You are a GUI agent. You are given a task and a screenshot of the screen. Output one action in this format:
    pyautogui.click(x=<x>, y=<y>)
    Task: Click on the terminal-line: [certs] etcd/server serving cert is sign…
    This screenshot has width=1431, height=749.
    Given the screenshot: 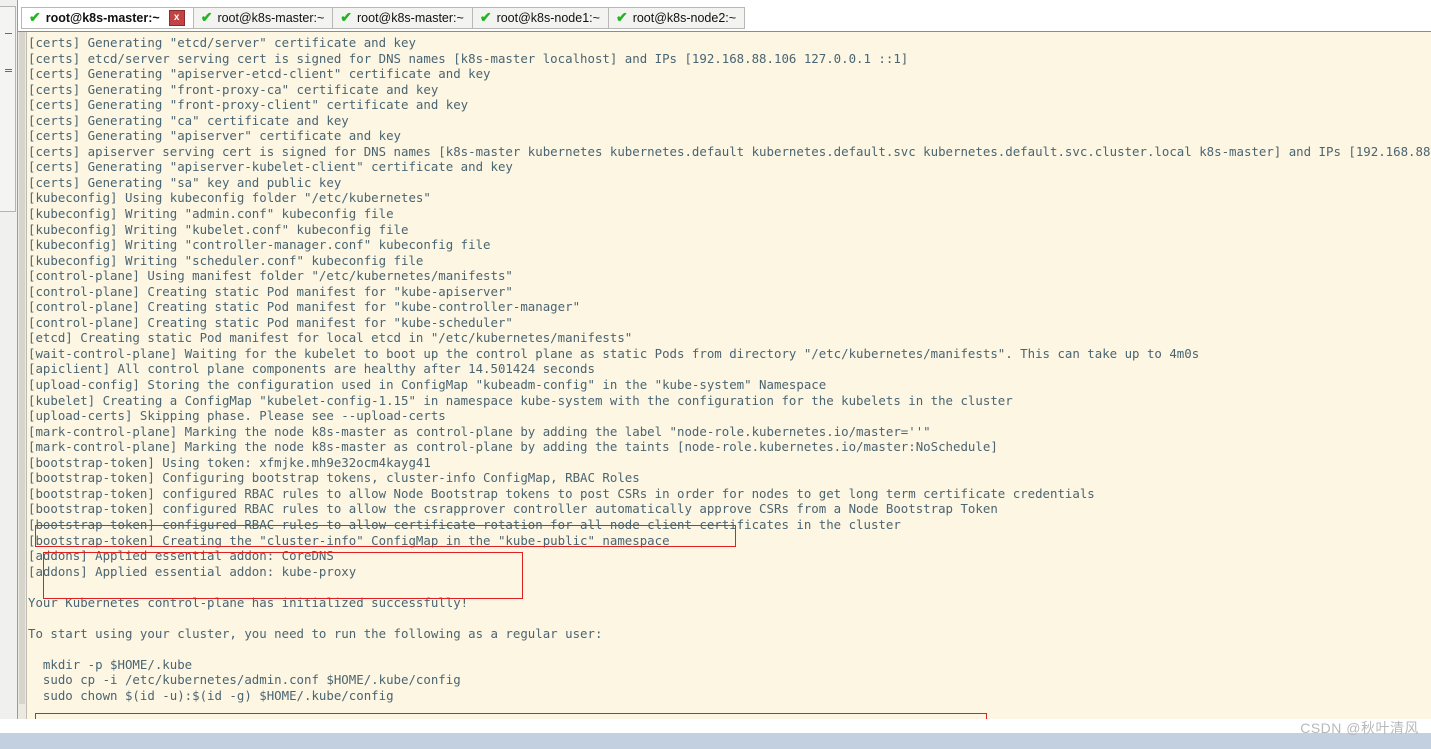 What is the action you would take?
    pyautogui.click(x=468, y=58)
    